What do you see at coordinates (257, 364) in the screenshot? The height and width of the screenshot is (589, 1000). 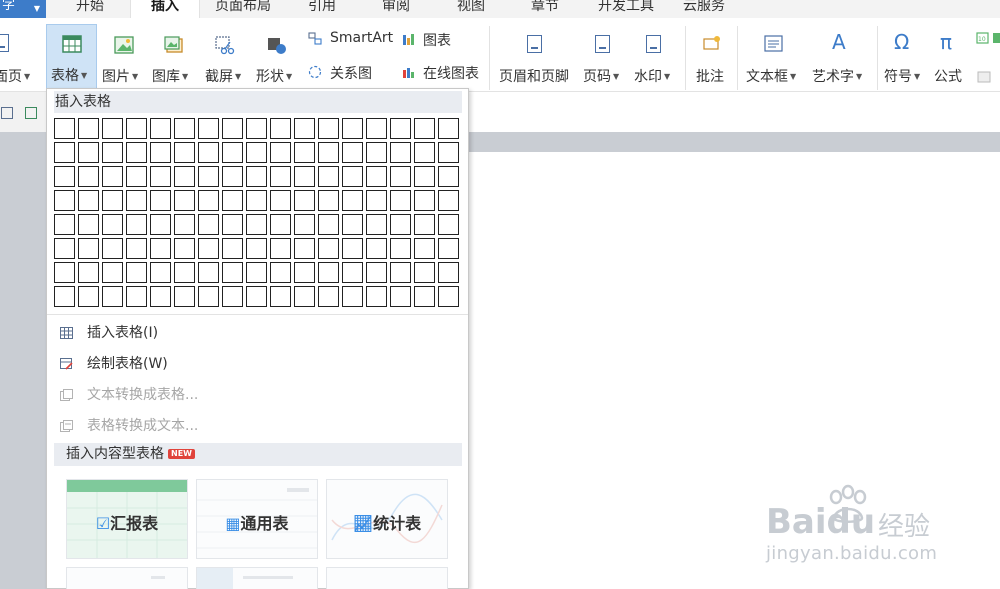 I see `menu-item-draw-table: 绘制表格(W)` at bounding box center [257, 364].